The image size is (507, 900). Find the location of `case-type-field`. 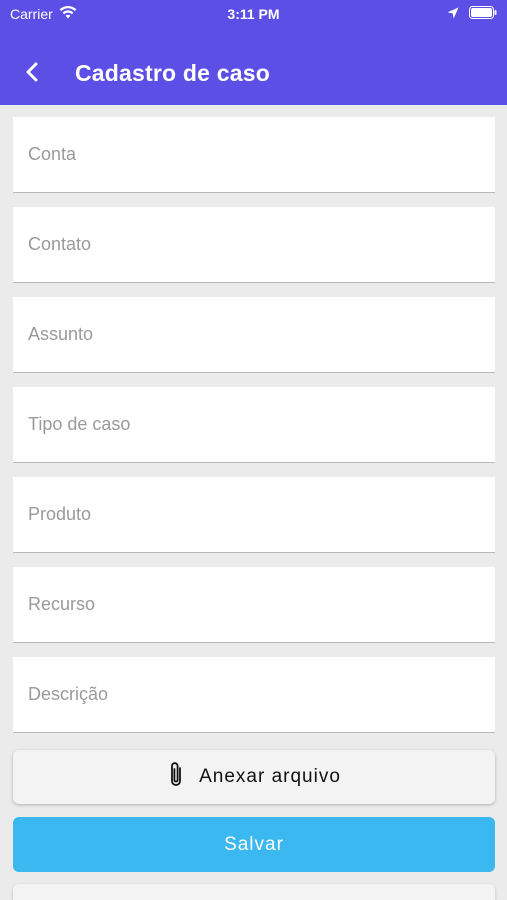

case-type-field is located at coordinates (254, 425).